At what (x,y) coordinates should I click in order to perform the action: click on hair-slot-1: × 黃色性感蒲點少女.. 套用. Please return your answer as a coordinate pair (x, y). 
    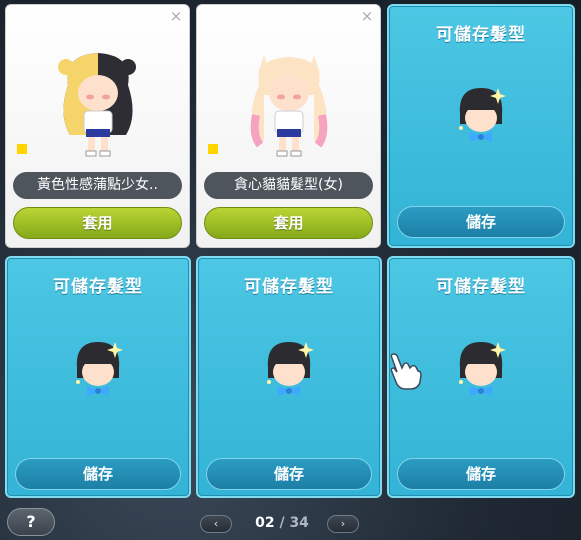
    Looking at the image, I should click on (97, 126).